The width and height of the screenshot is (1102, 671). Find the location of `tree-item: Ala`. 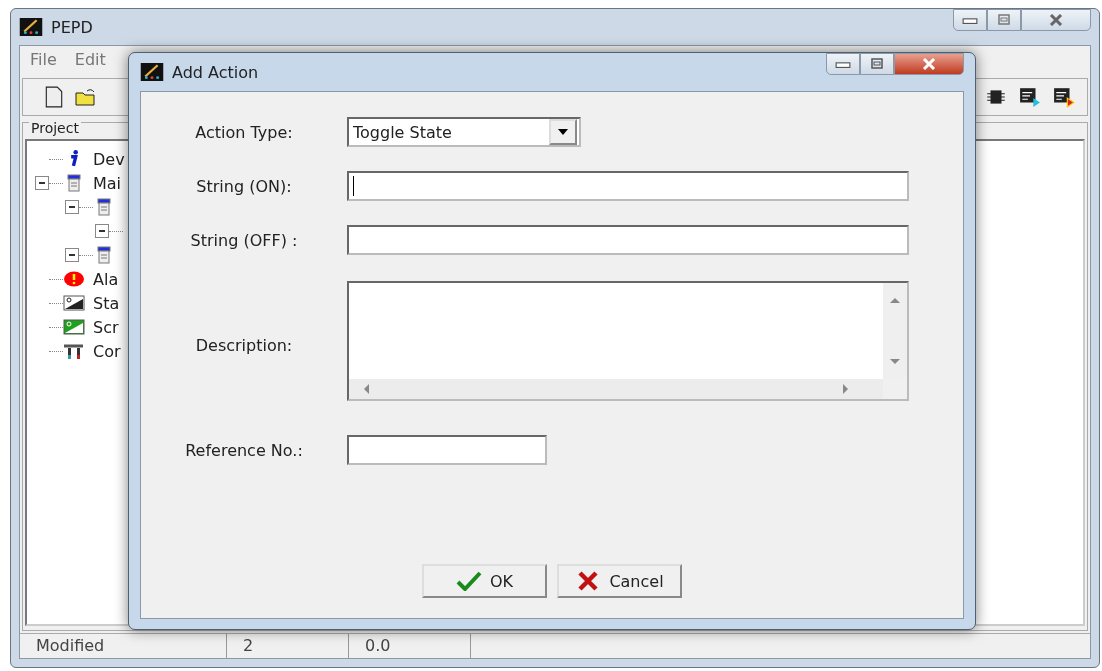

tree-item: Ala is located at coordinates (106, 279).